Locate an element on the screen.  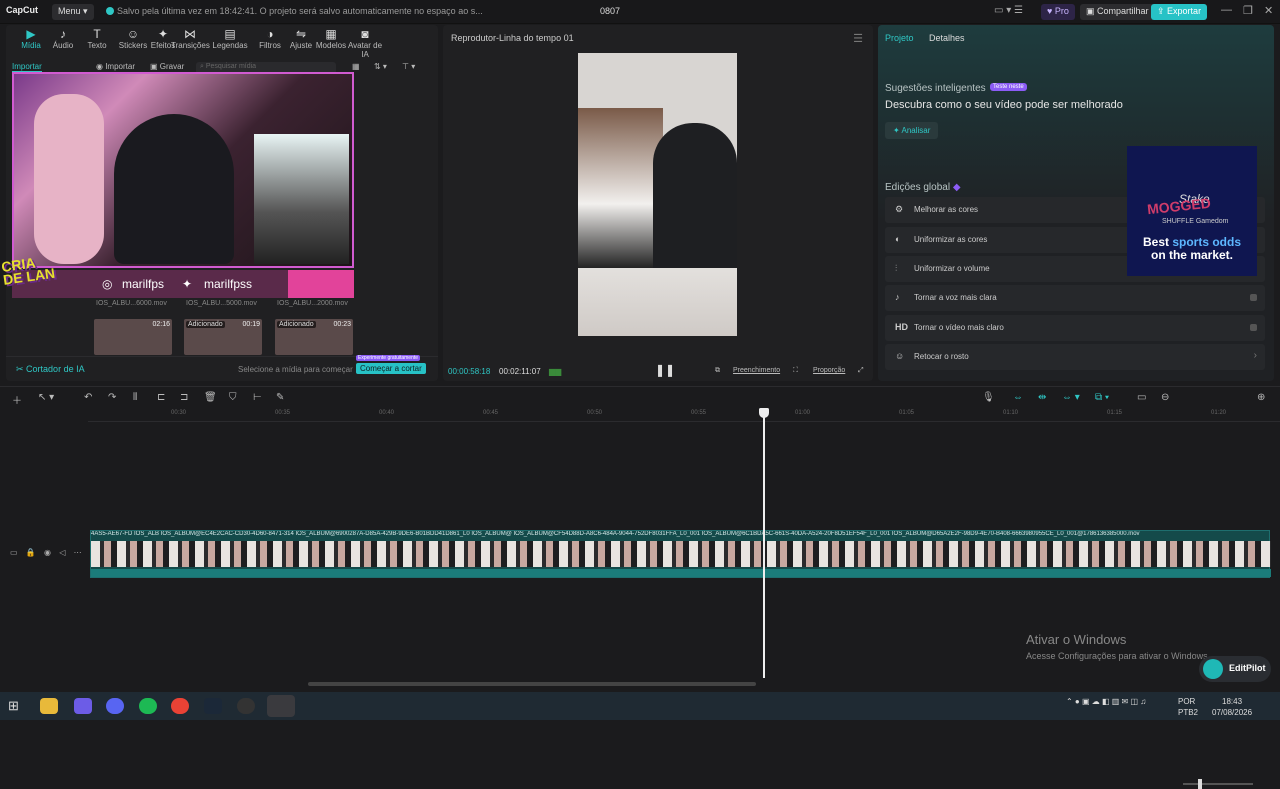
timeline-scrollbar is located at coordinates (532, 684).